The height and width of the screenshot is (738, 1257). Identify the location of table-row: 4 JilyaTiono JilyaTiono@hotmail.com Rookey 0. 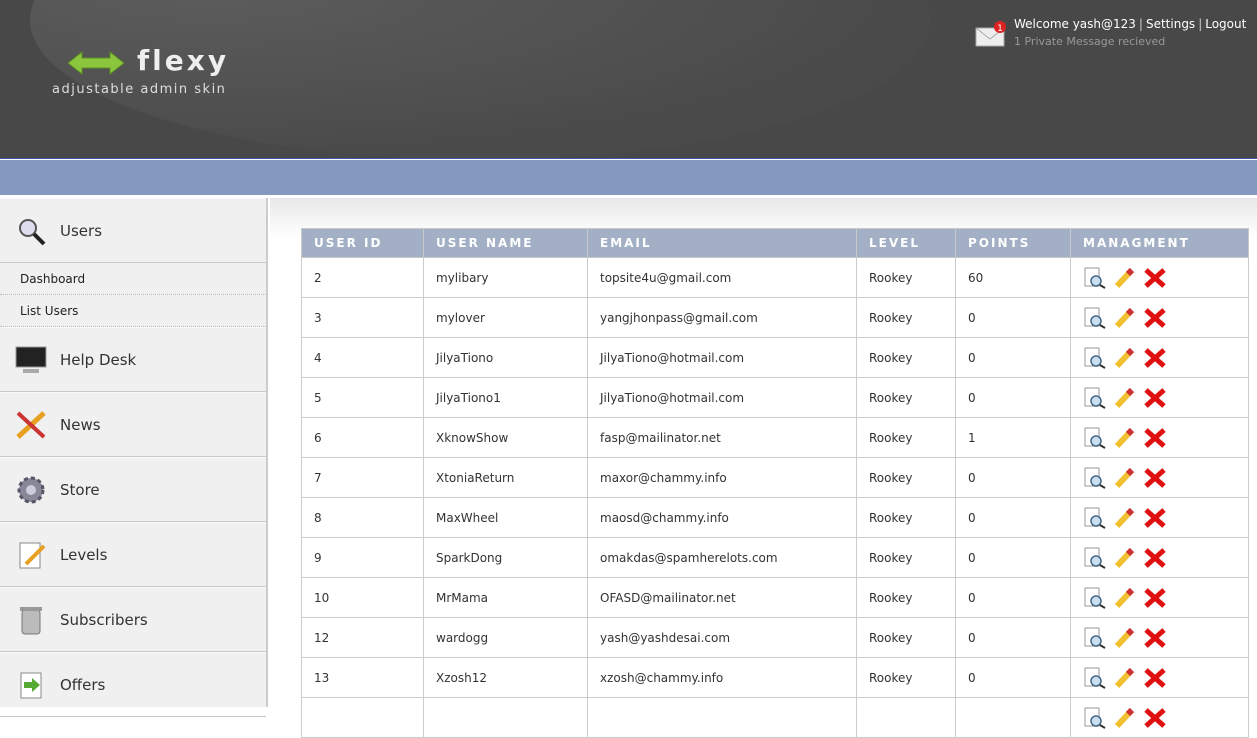
(775, 357).